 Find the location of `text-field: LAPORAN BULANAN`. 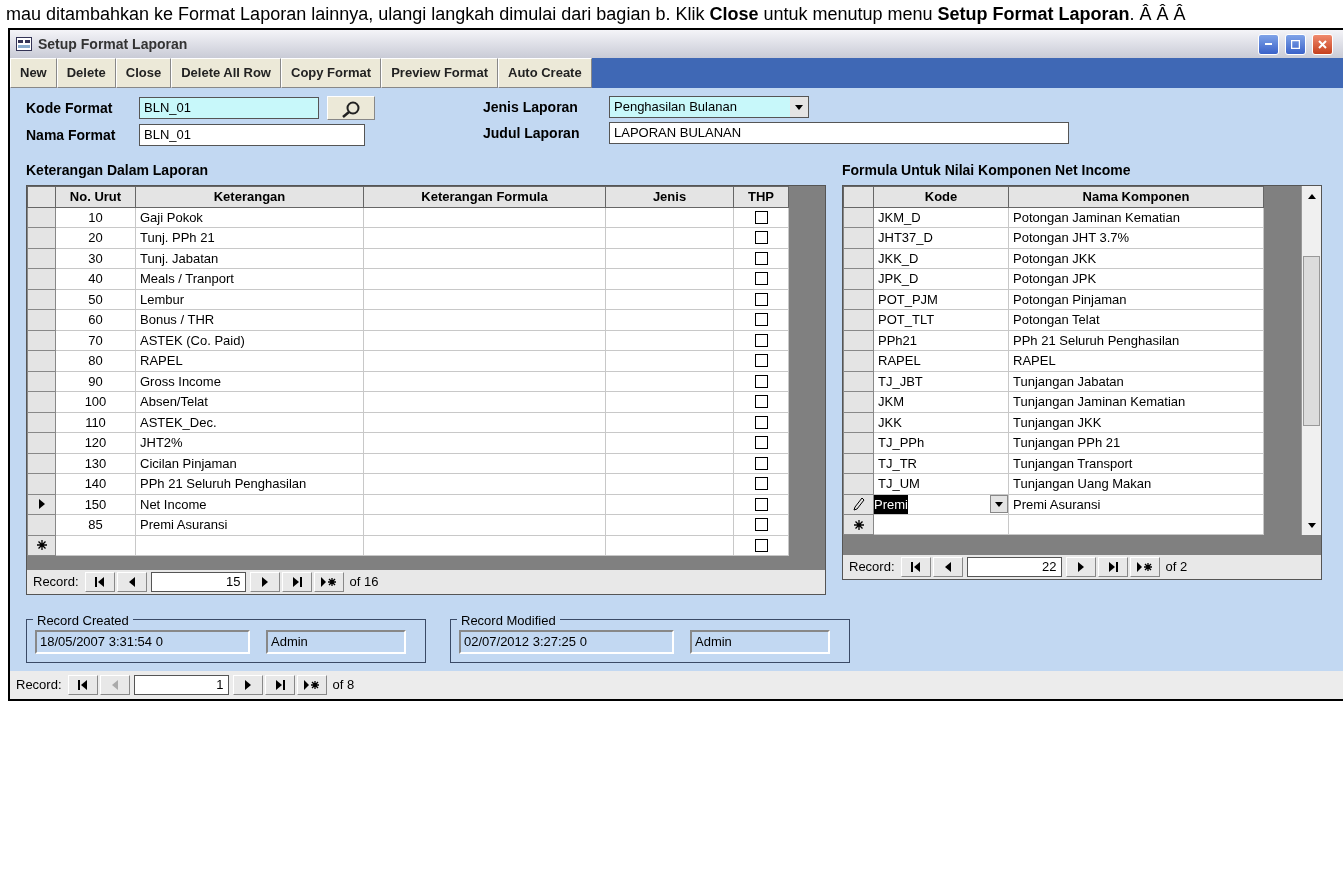

text-field: LAPORAN BULANAN is located at coordinates (839, 133).